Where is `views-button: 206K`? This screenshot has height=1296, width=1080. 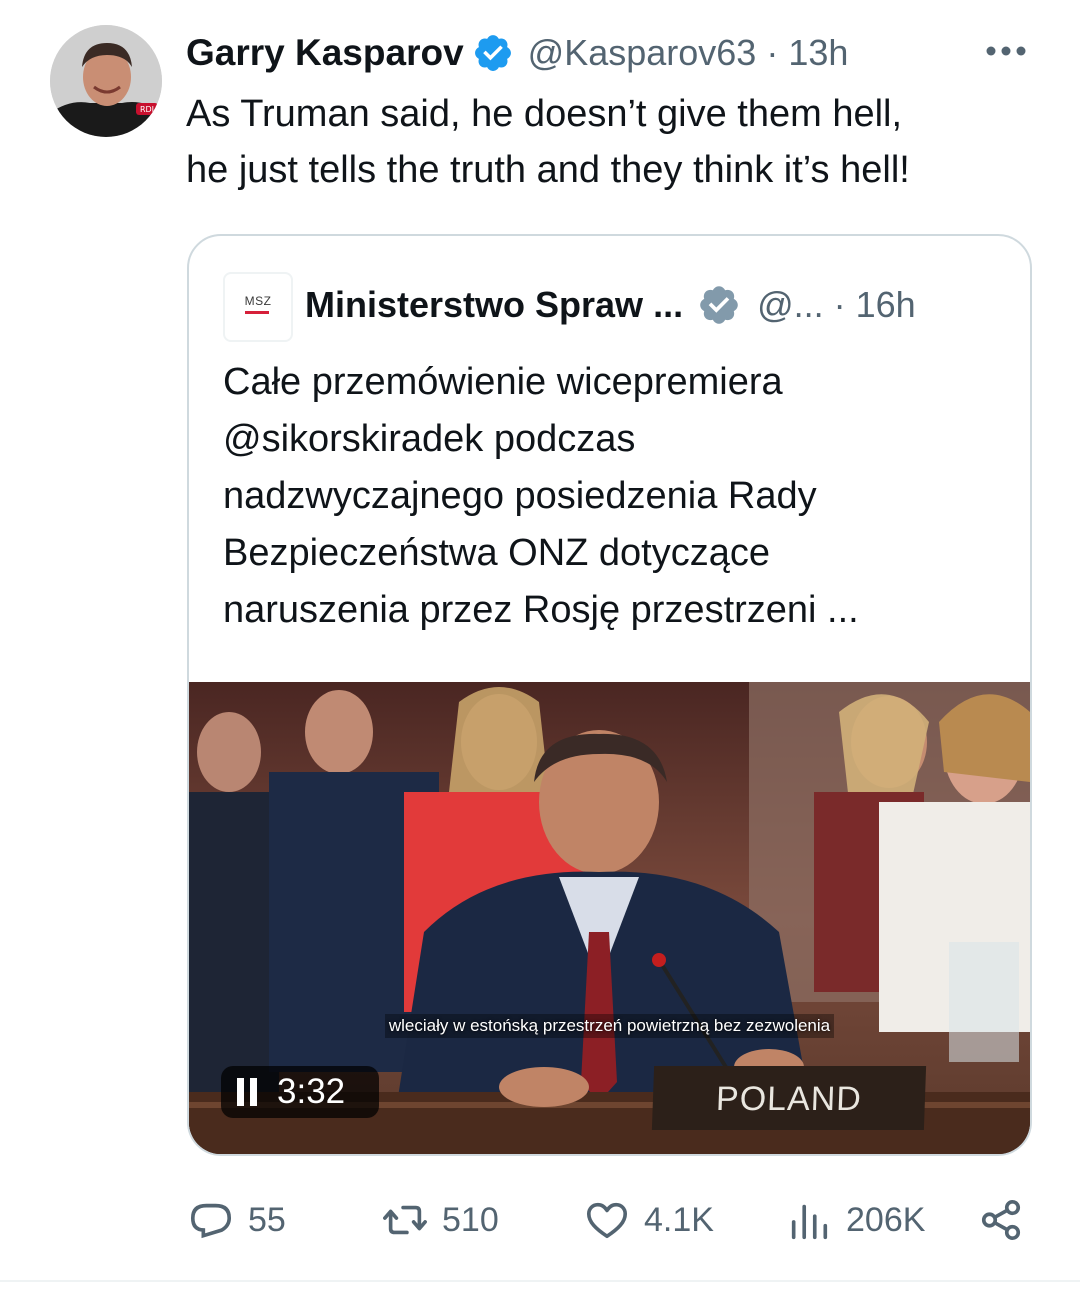
views-button: 206K is located at coordinates (855, 1220).